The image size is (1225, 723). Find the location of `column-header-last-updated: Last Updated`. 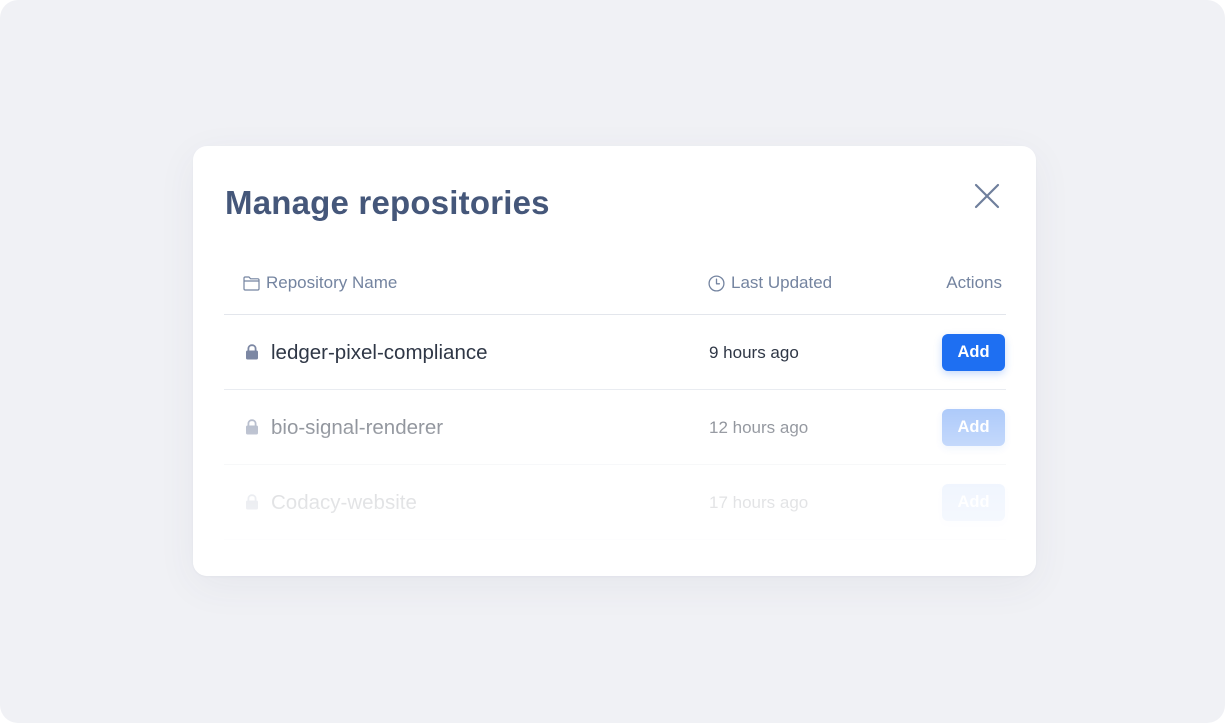

column-header-last-updated: Last Updated is located at coordinates (770, 283).